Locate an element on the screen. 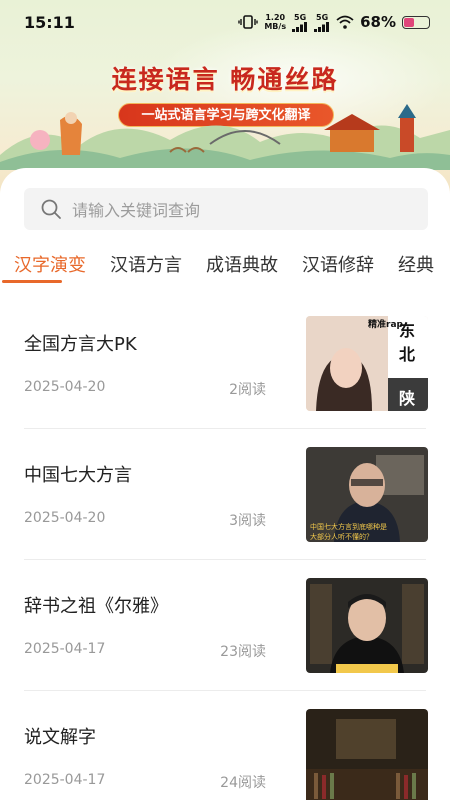 Image resolution: width=450 pixels, height=800 pixels. status-icons: 1.20 MB/s 5G 5G 68% is located at coordinates (334, 22).